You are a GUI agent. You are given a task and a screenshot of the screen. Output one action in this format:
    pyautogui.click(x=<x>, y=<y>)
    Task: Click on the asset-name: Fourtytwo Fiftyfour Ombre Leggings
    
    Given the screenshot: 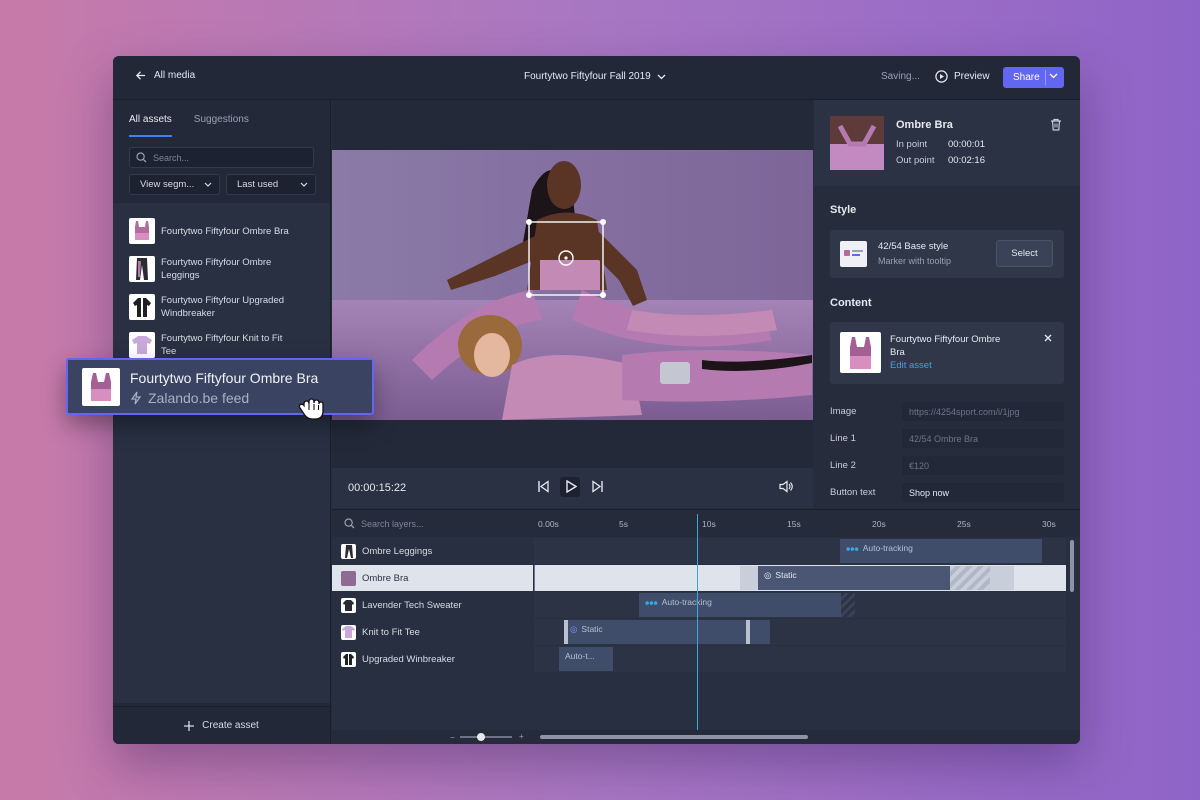 What is the action you would take?
    pyautogui.click(x=216, y=269)
    